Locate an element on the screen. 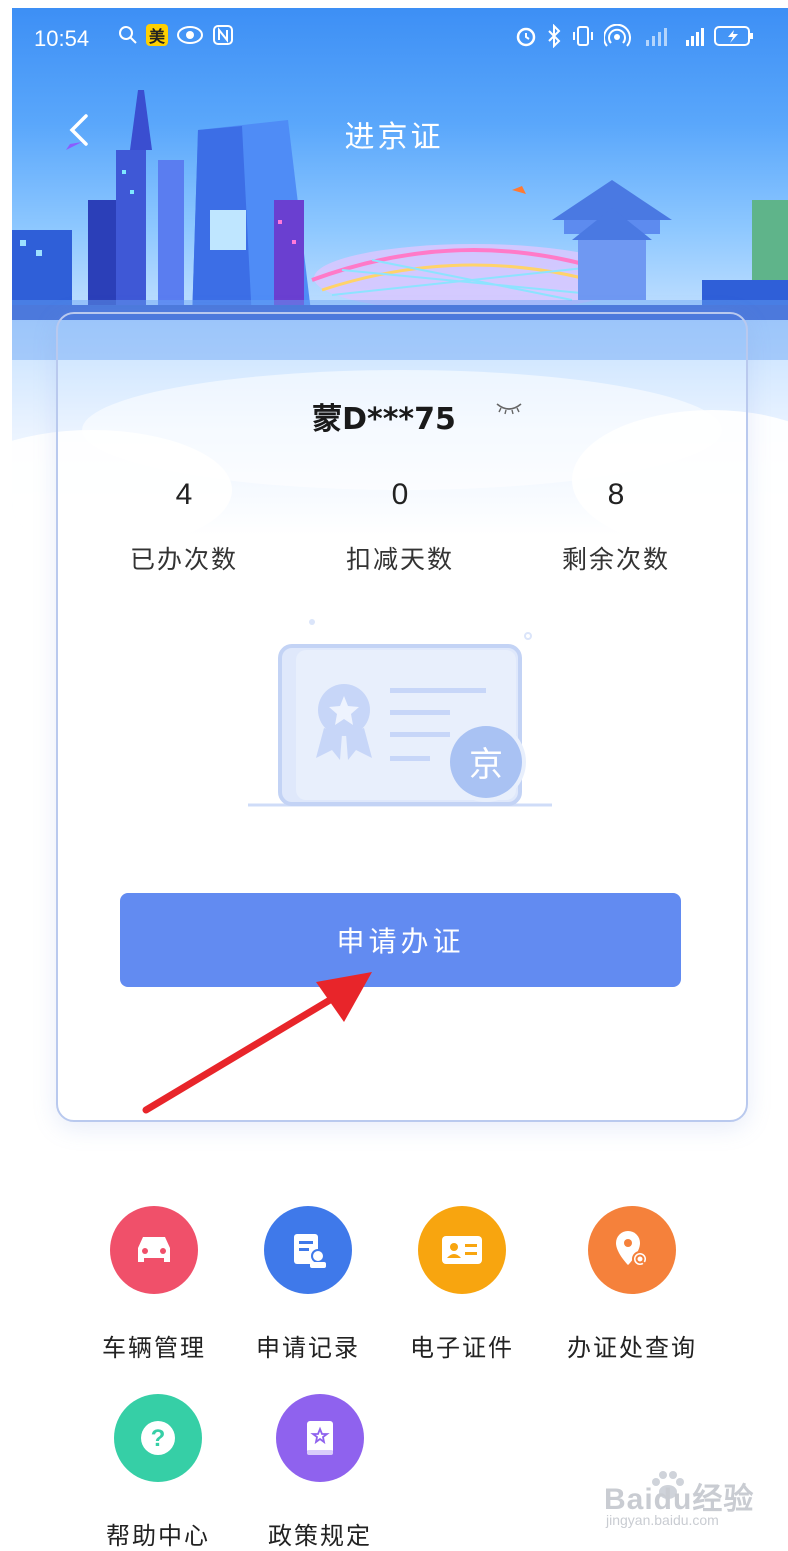 Image resolution: width=788 pixels, height=1551 pixels. menu-application-records: 申请记录 is located at coordinates (308, 1284).